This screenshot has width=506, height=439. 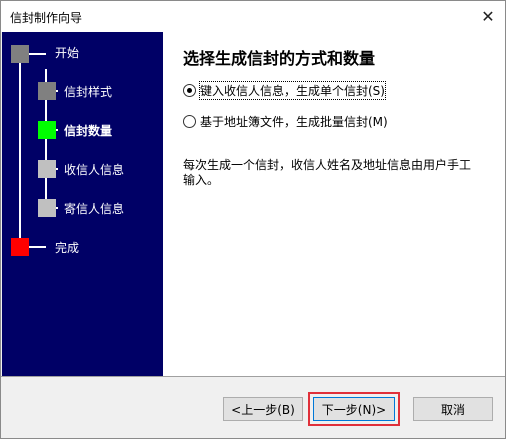 I want to click on title-bar: 信封制作向导 ✕, so click(x=253, y=16).